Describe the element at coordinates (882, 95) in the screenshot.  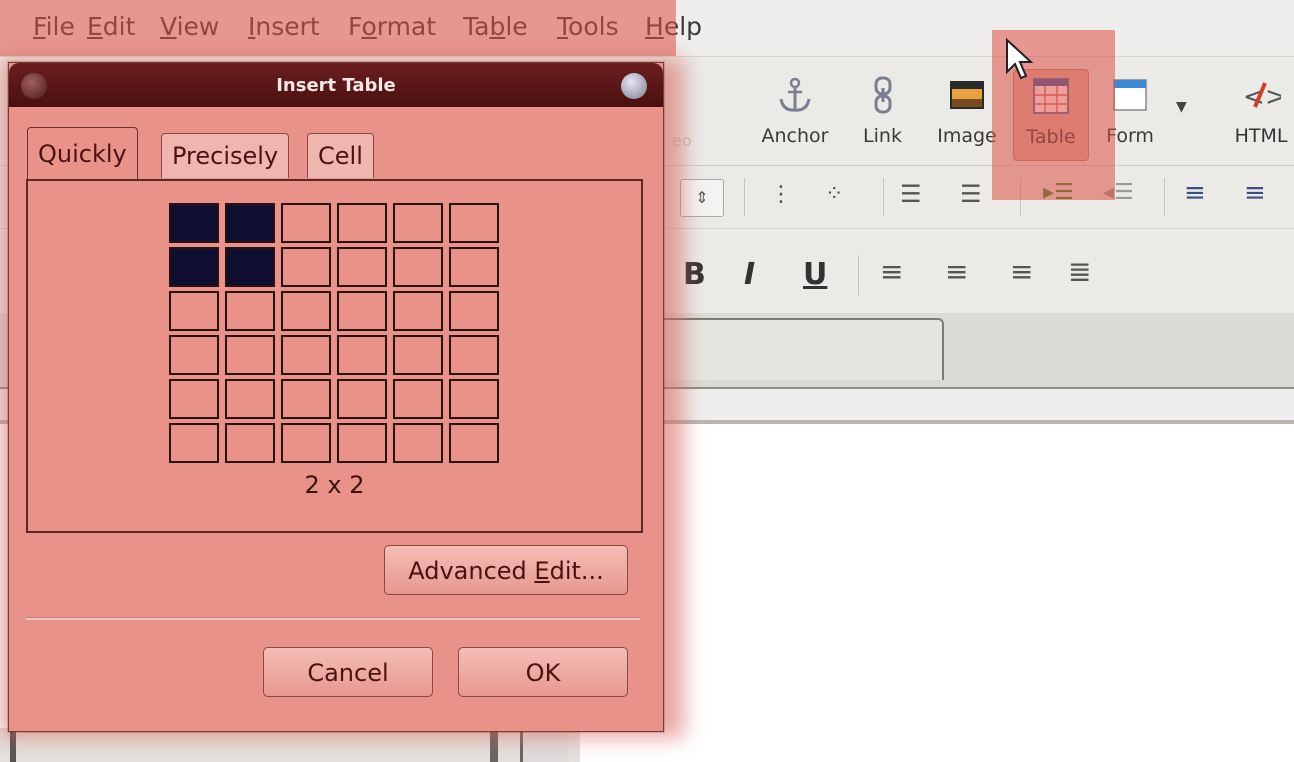
I see `link-icon` at that location.